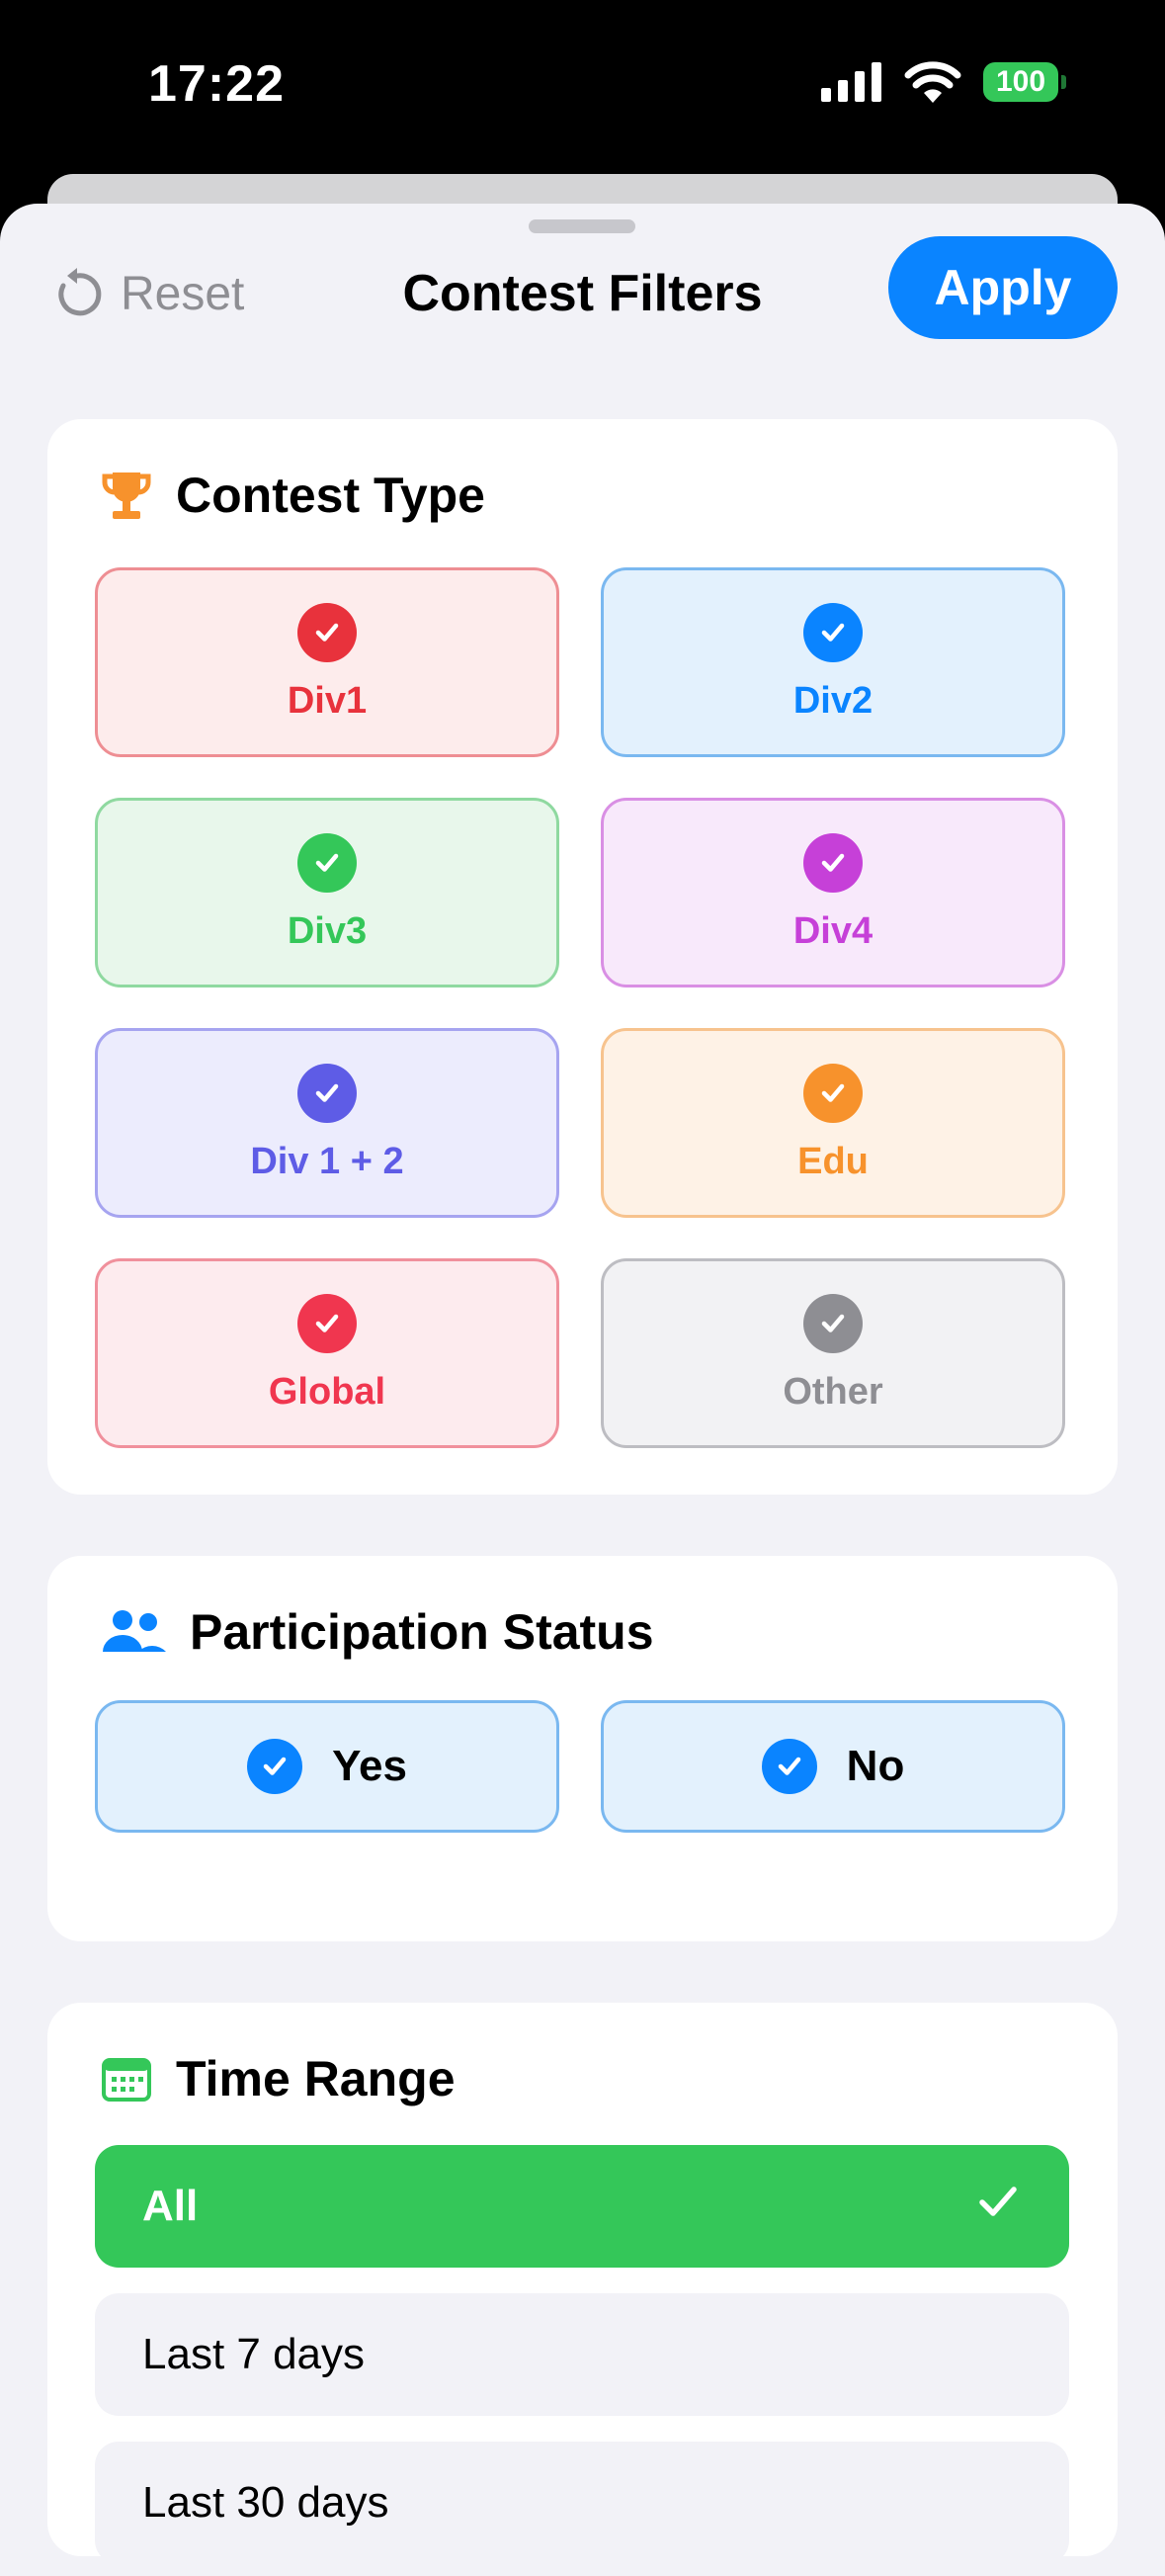 The height and width of the screenshot is (2576, 1165). Describe the element at coordinates (582, 2206) in the screenshot. I see `time-range-option-all: All` at that location.